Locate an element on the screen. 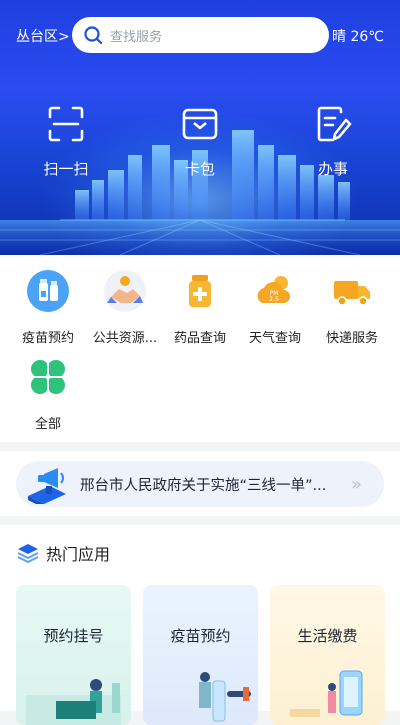 This screenshot has height=725, width=400. top-bar: 丛台区> 查找服务 晴 26℃ is located at coordinates (200, 35).